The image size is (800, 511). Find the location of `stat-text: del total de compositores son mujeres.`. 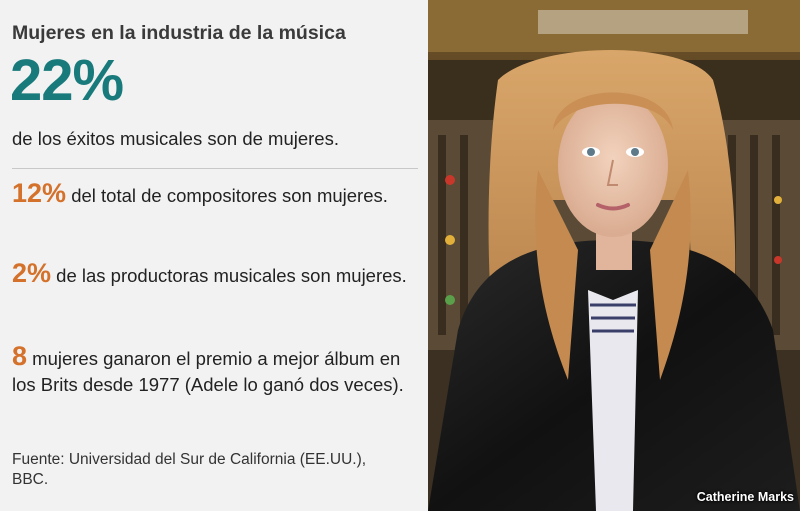

stat-text: del total de compositores son mujeres. is located at coordinates (229, 195).